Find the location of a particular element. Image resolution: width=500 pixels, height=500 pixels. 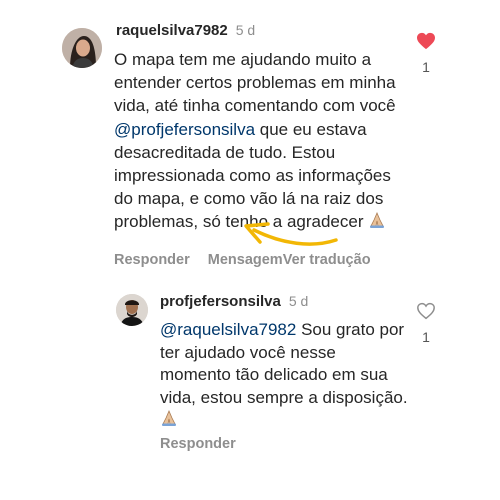

username: raquelsilva7982 is located at coordinates (172, 30).